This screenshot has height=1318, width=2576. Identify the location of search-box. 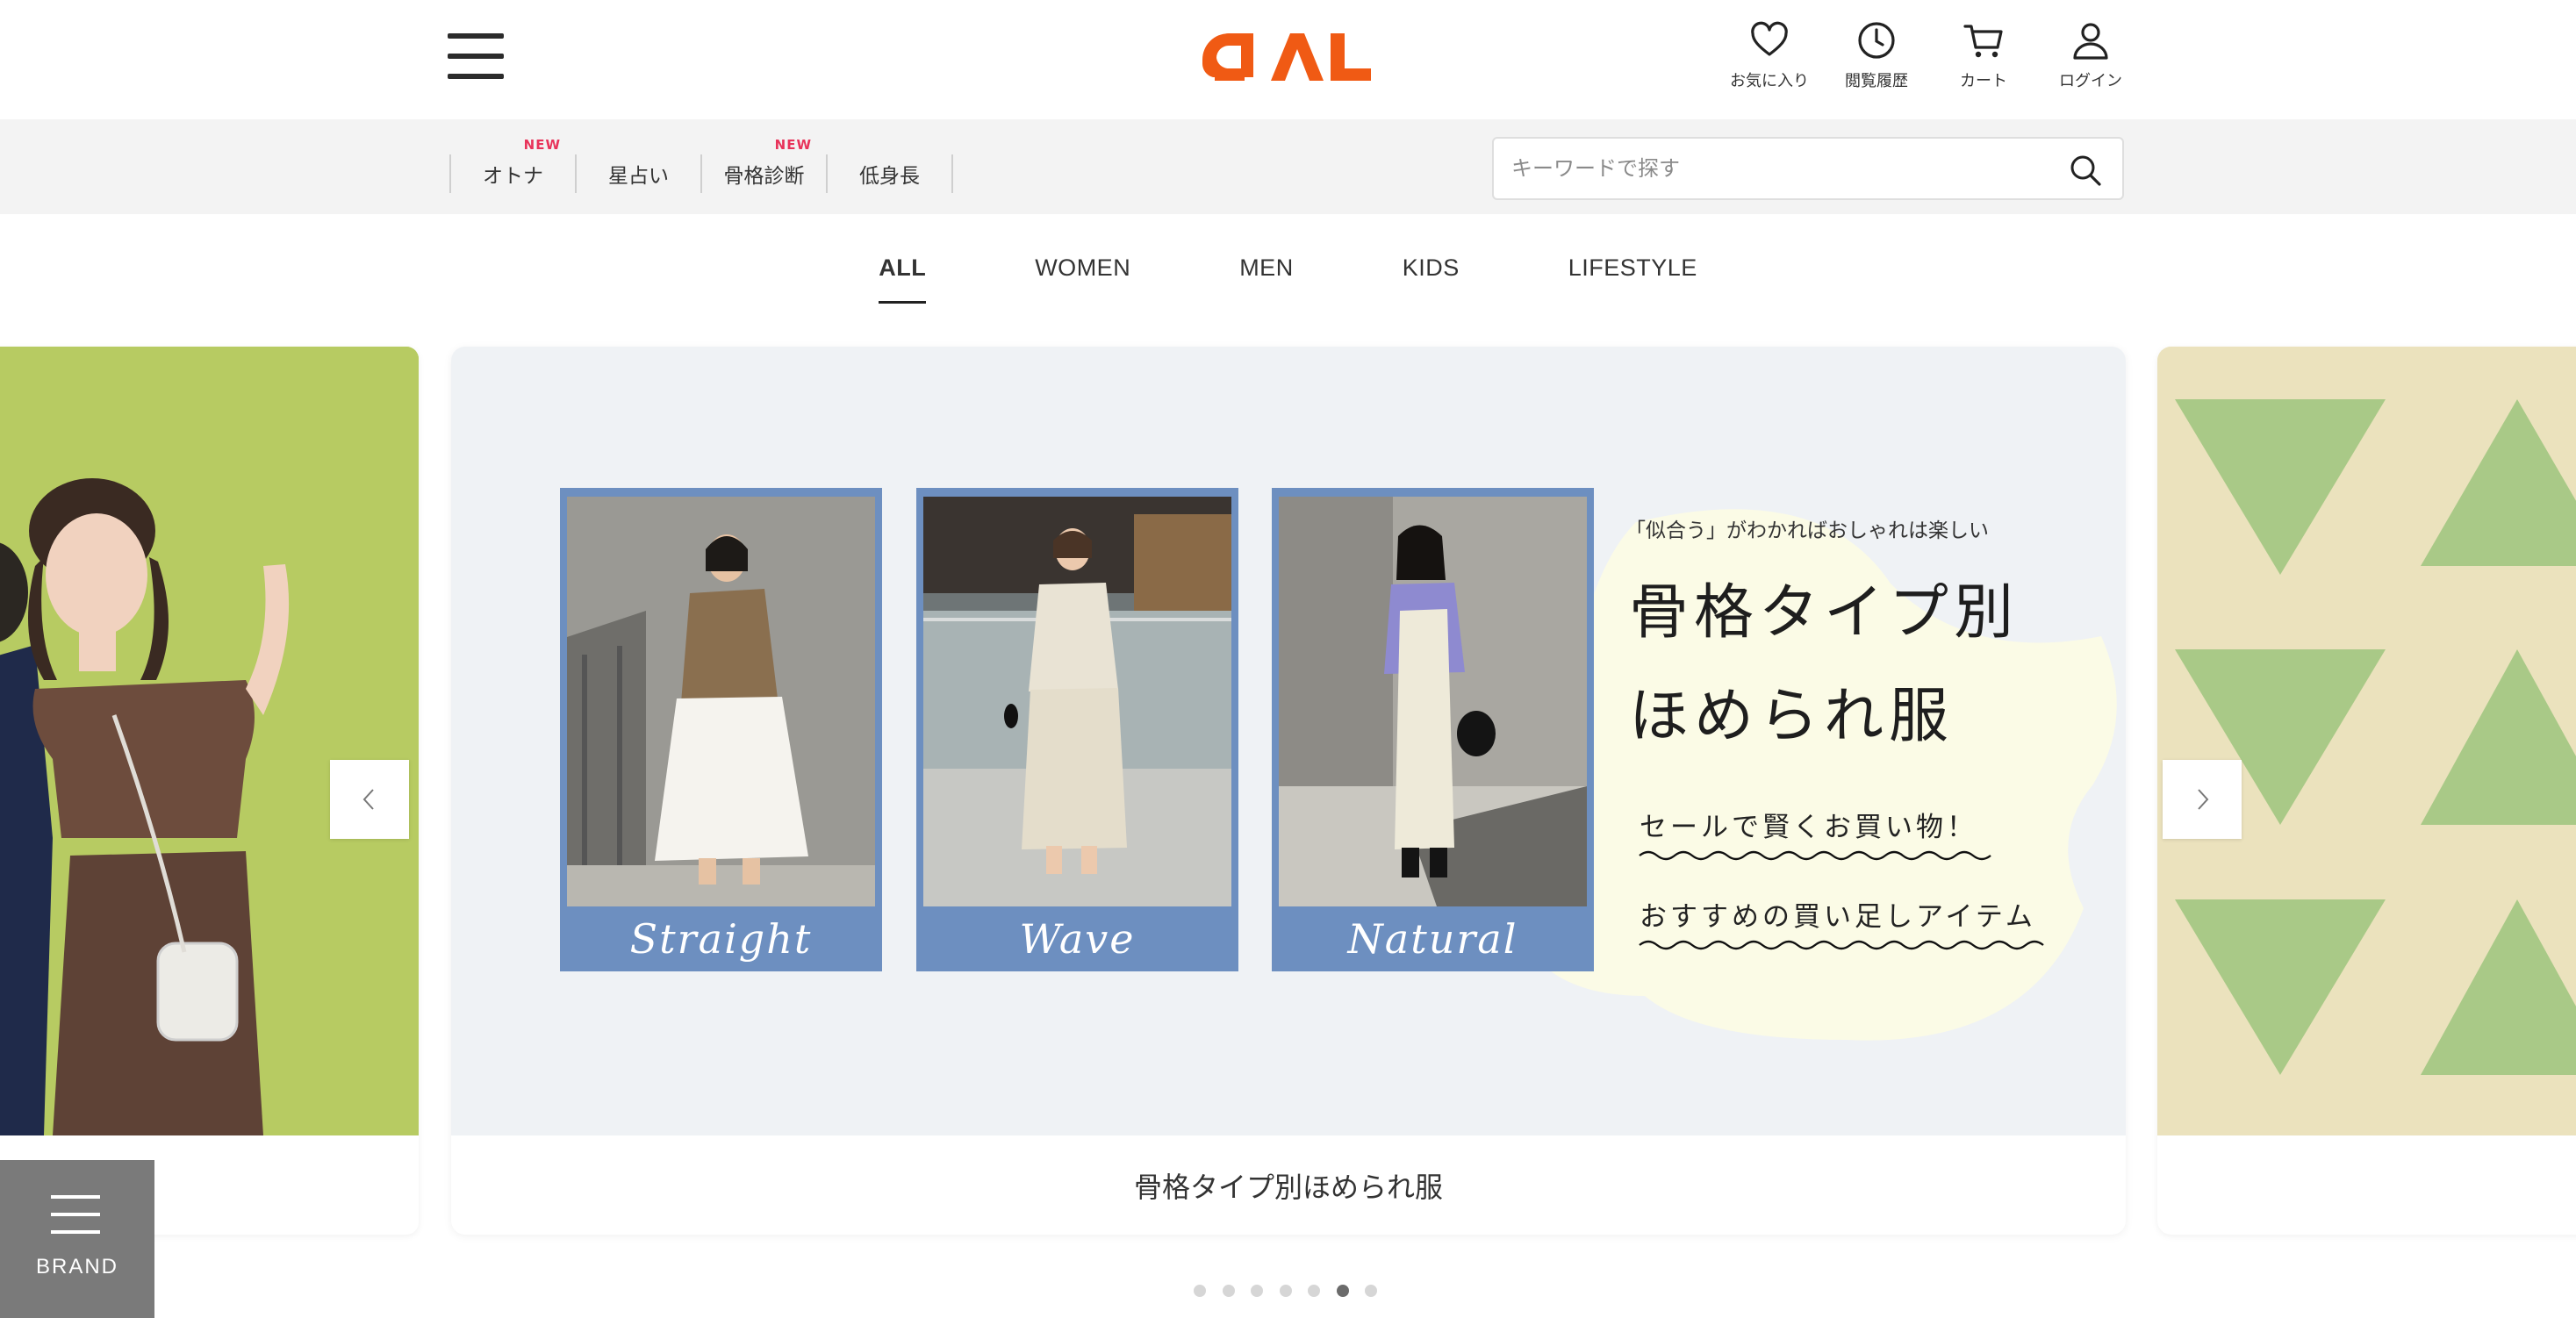
(1808, 168).